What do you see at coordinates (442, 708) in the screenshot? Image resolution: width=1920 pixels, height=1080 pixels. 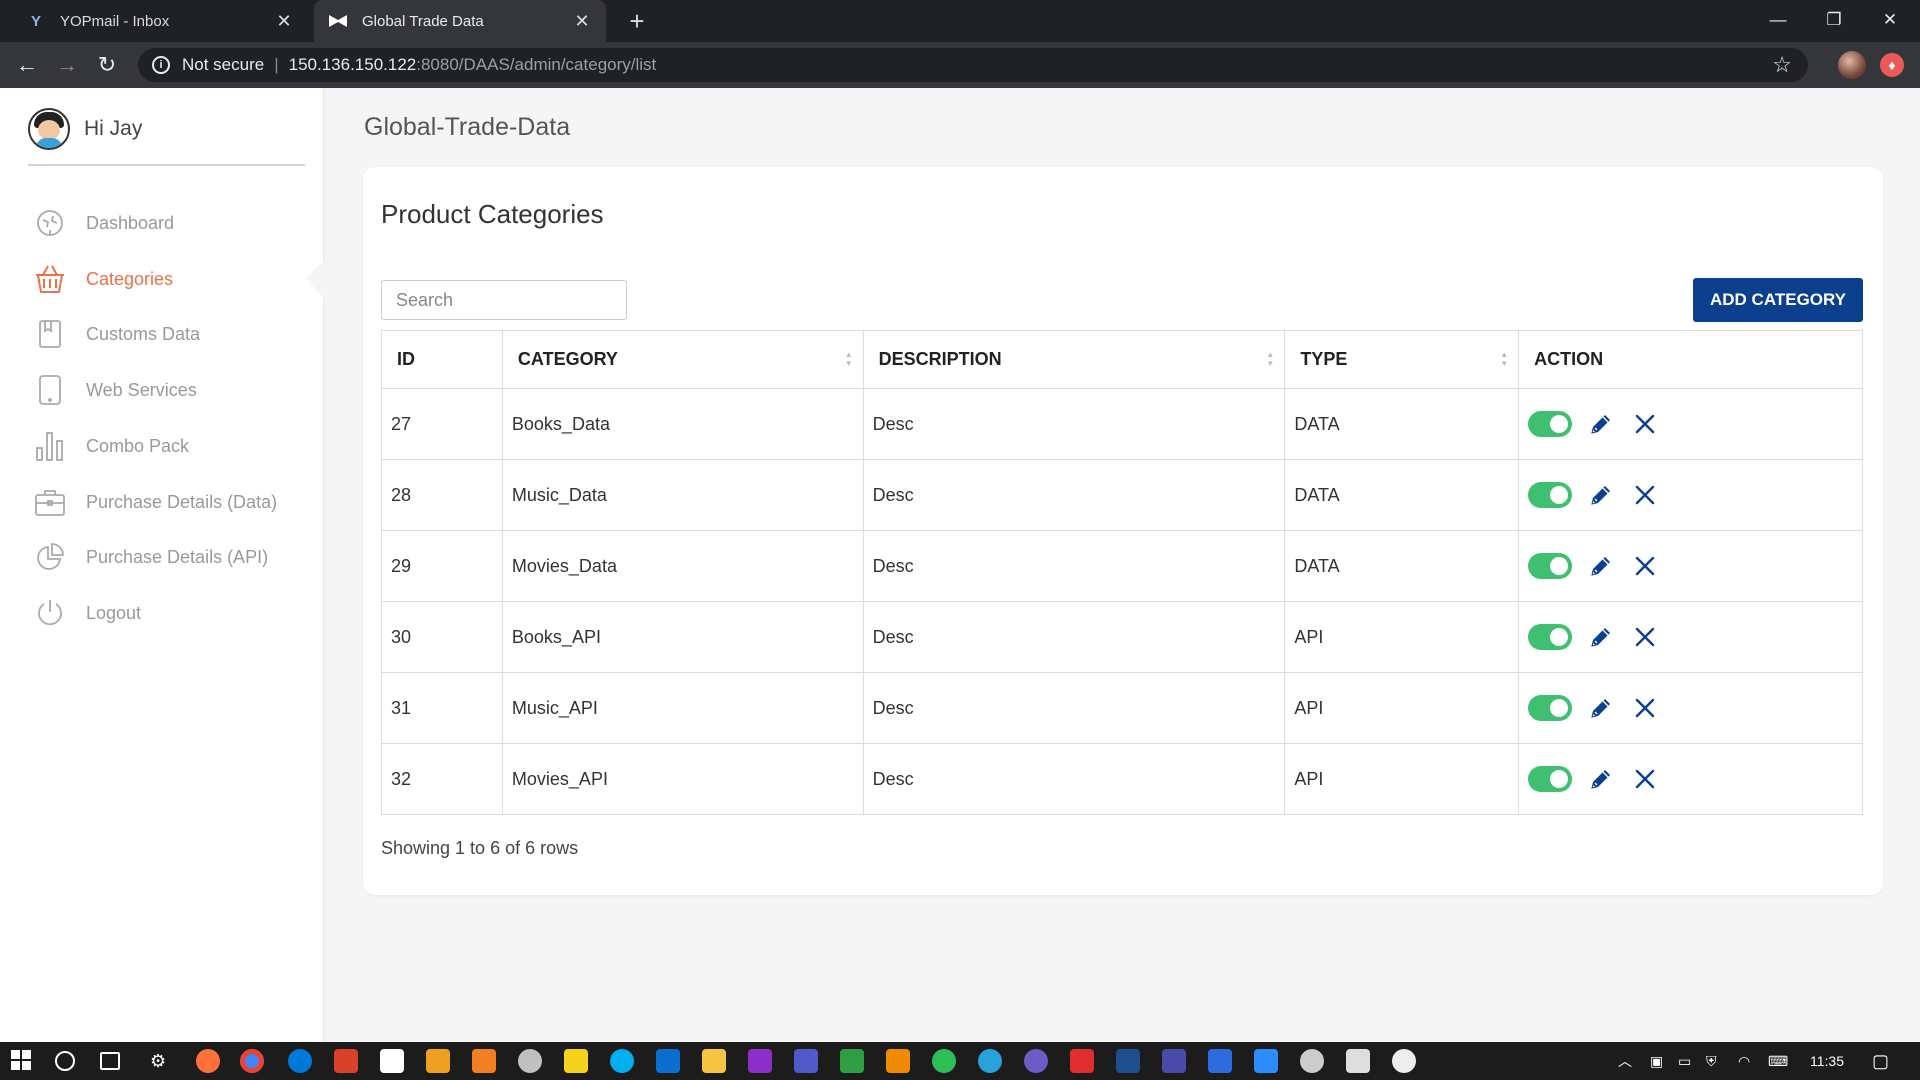 I see `id-cell: 31` at bounding box center [442, 708].